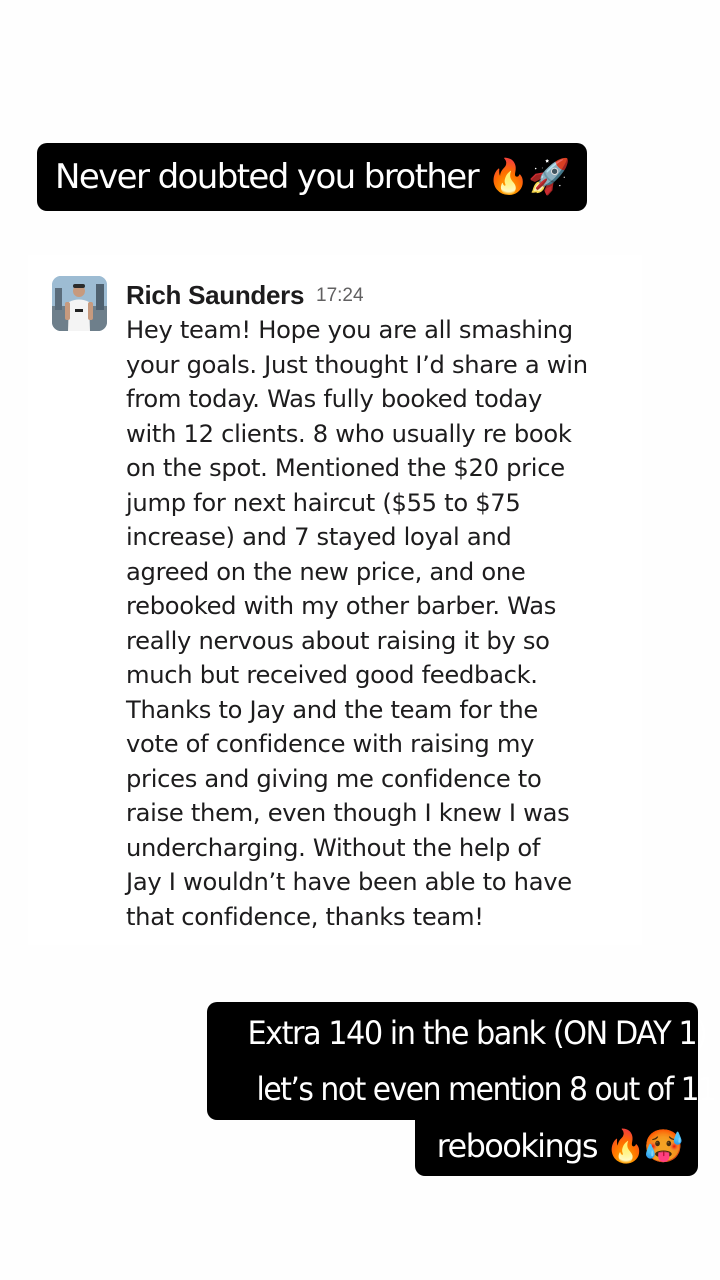  What do you see at coordinates (349, 330) in the screenshot?
I see `message-line: Hey team! Hope you are all smashing` at bounding box center [349, 330].